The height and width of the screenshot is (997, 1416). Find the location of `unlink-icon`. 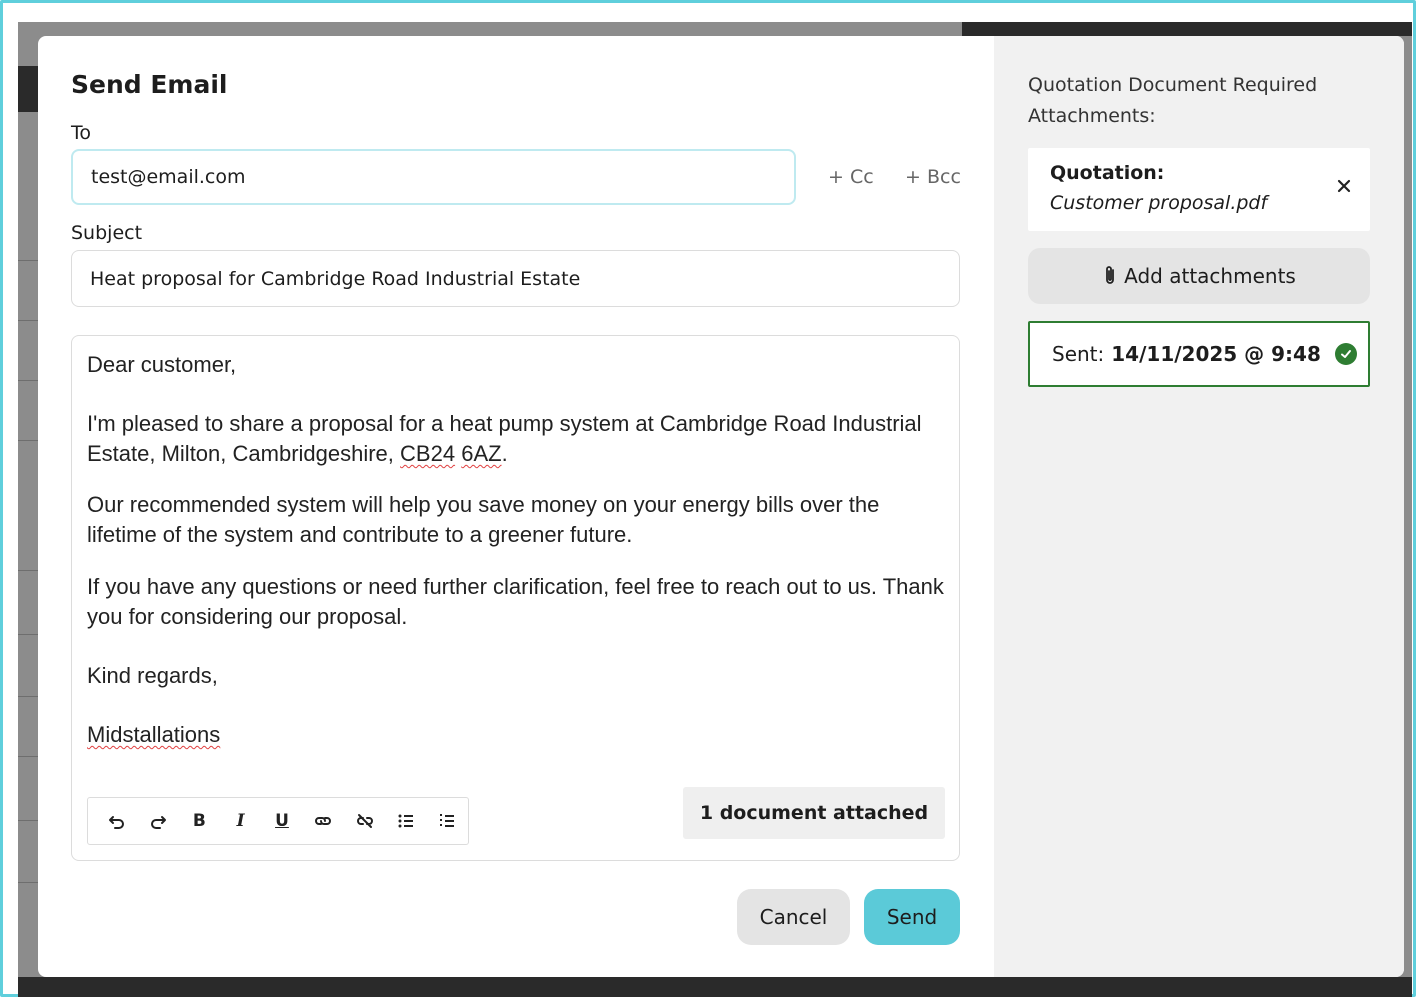

unlink-icon is located at coordinates (364, 821).